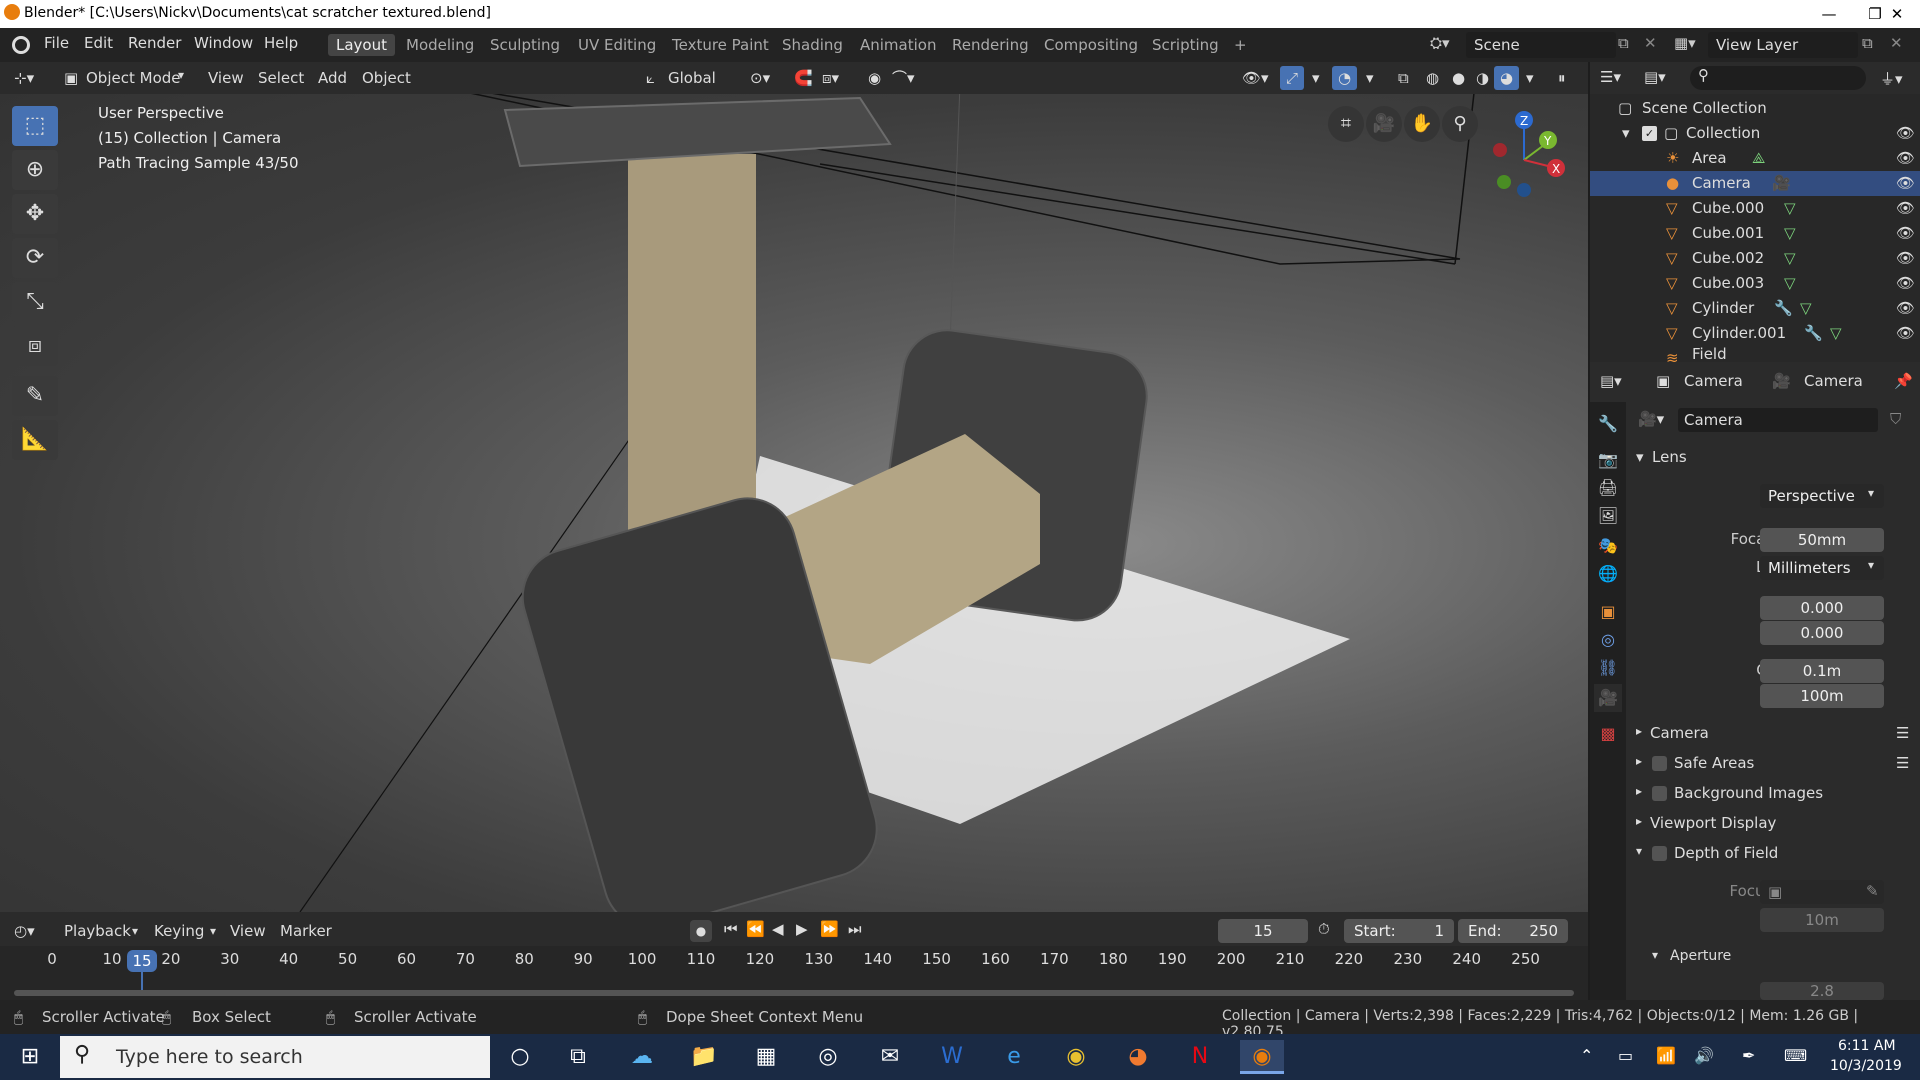 This screenshot has height=1080, width=1920. Describe the element at coordinates (1403, 78) in the screenshot. I see `xray-icon: ⧉` at that location.